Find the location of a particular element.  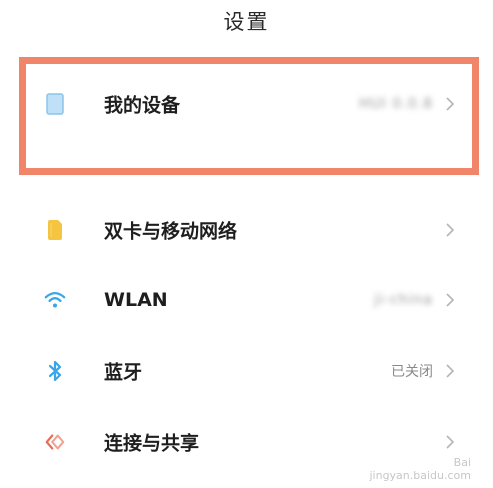

settings-item-label: 双卡与移动网络 is located at coordinates (171, 231).